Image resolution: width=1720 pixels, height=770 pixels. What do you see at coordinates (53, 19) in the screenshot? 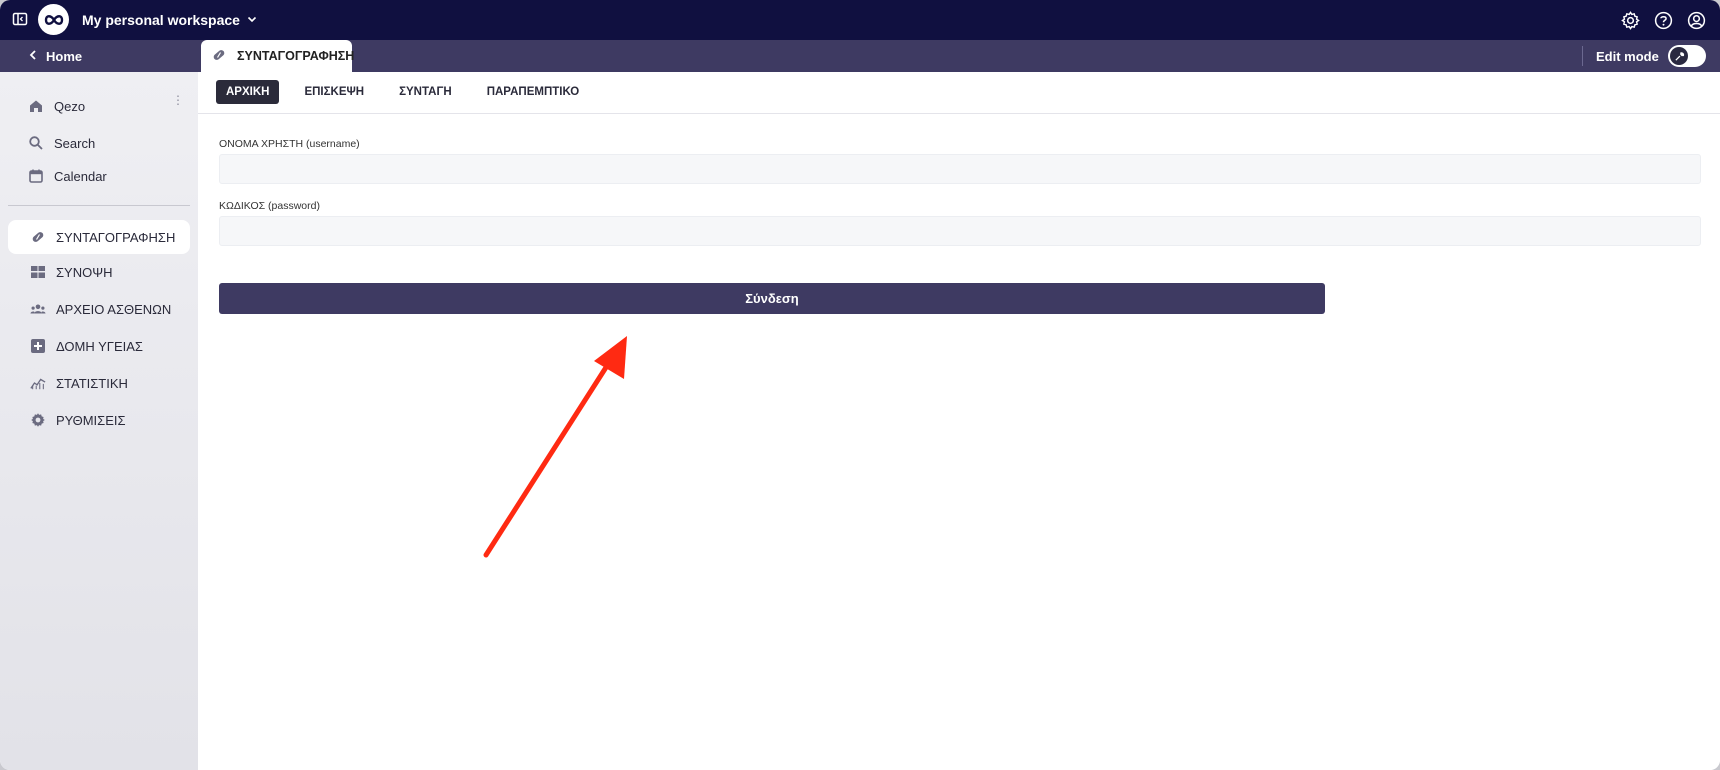
I see `app-logo` at bounding box center [53, 19].